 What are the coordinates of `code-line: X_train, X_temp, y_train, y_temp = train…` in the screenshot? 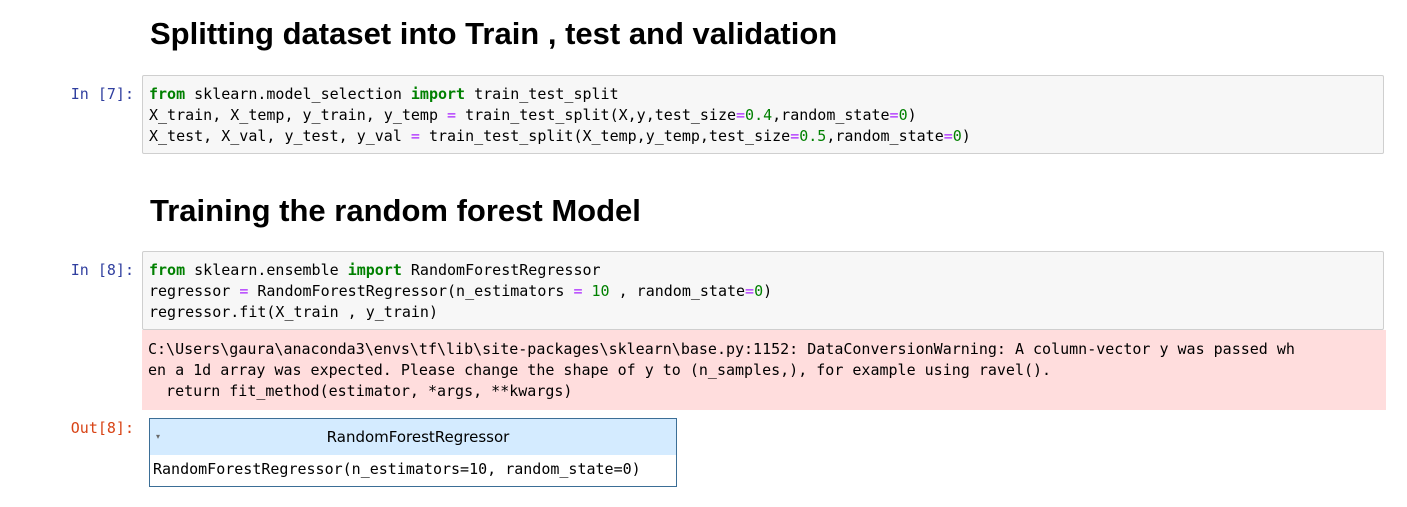 It's located at (533, 115).